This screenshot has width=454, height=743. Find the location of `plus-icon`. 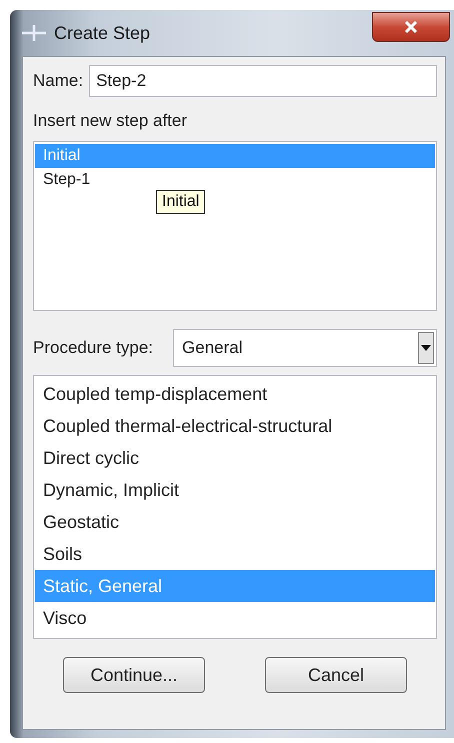

plus-icon is located at coordinates (34, 33).